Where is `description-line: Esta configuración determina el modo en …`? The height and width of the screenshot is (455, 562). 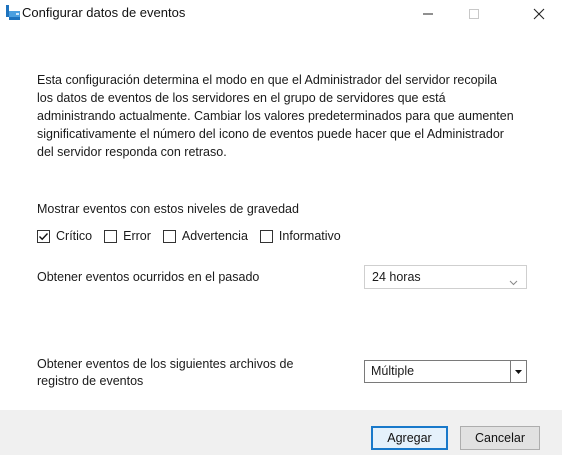
description-line: Esta configuración determina el modo en … is located at coordinates (267, 80).